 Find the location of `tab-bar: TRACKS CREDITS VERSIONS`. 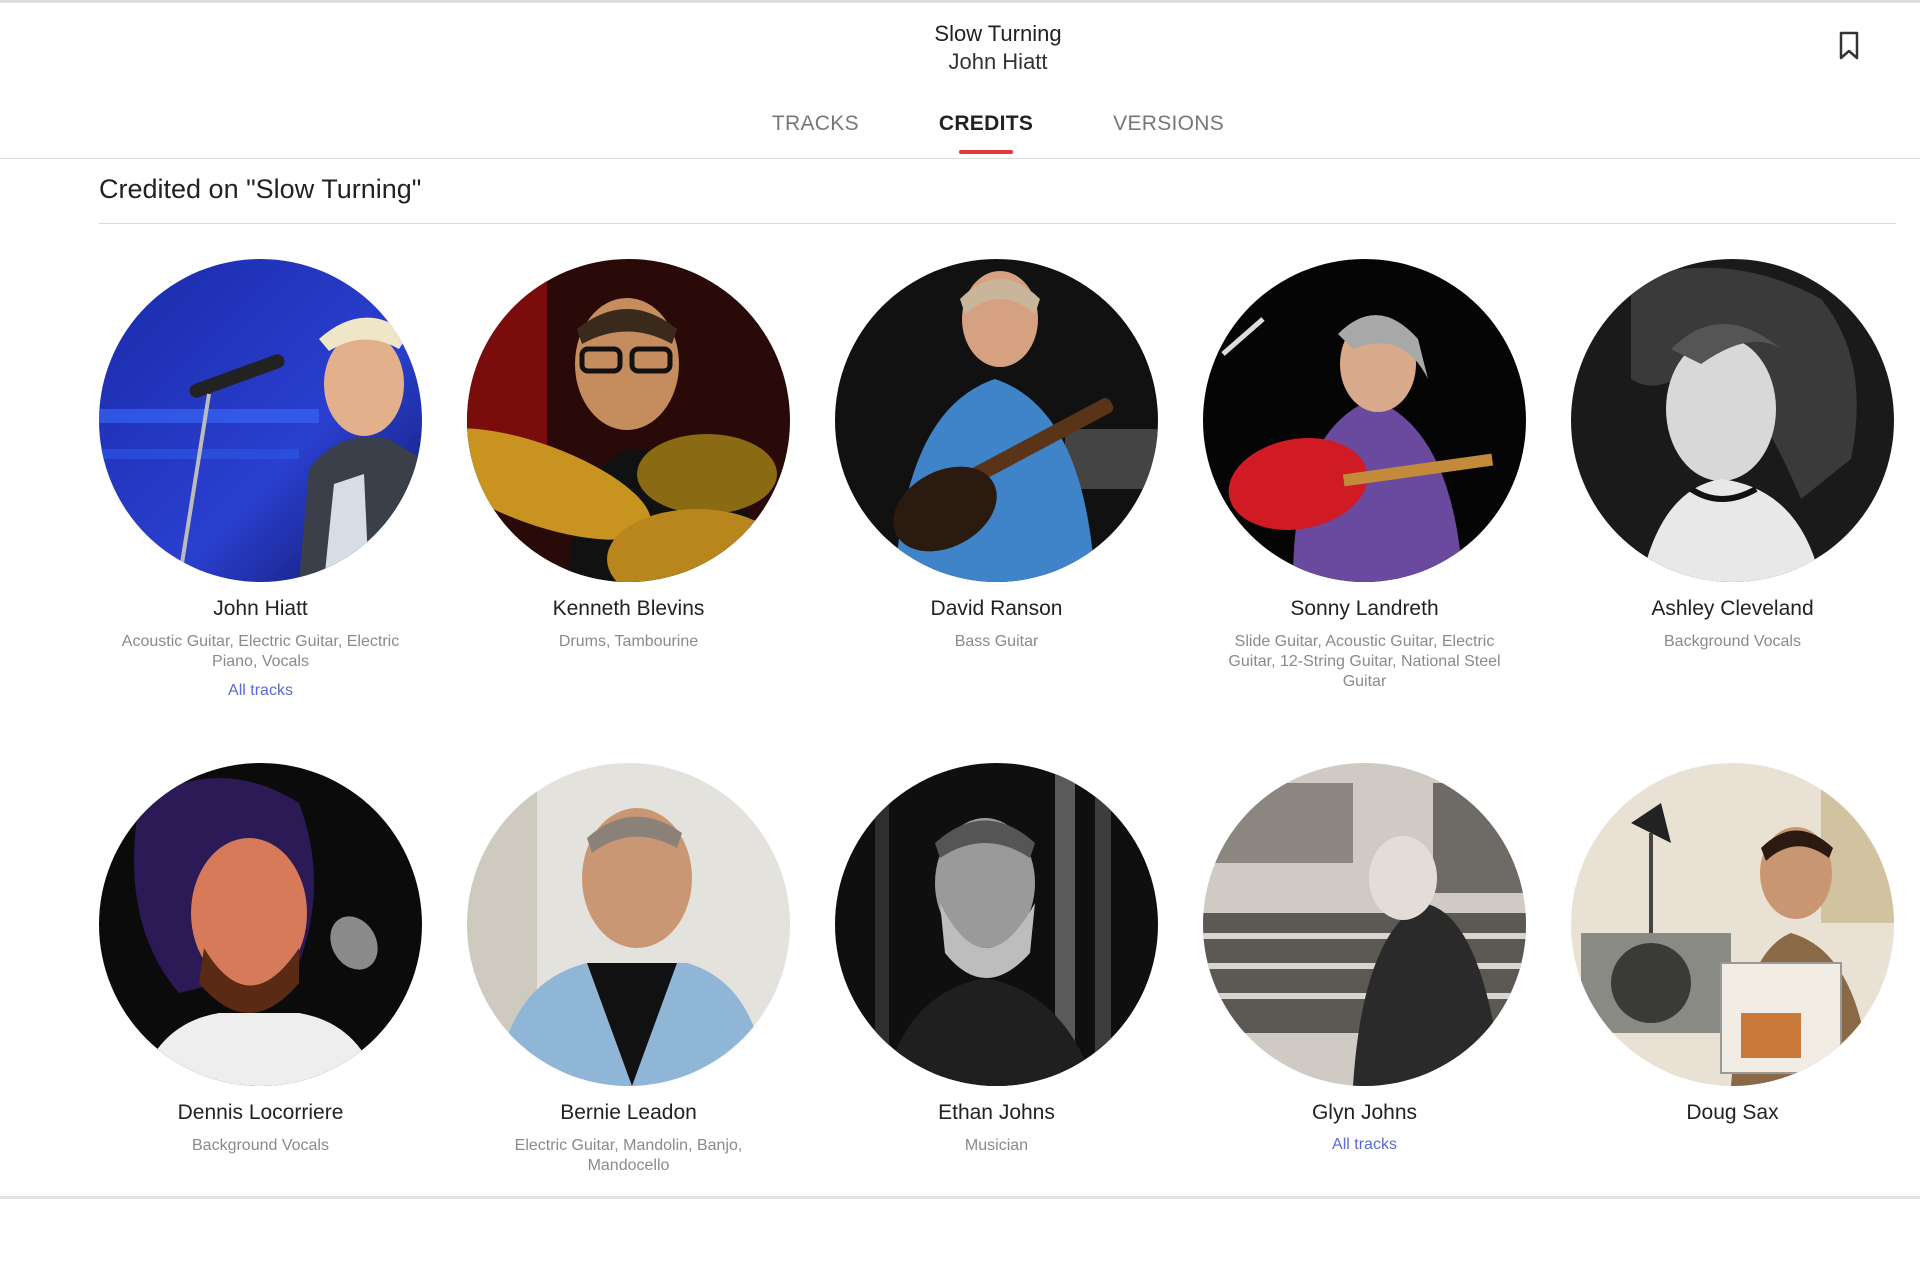

tab-bar: TRACKS CREDITS VERSIONS is located at coordinates (960, 133).